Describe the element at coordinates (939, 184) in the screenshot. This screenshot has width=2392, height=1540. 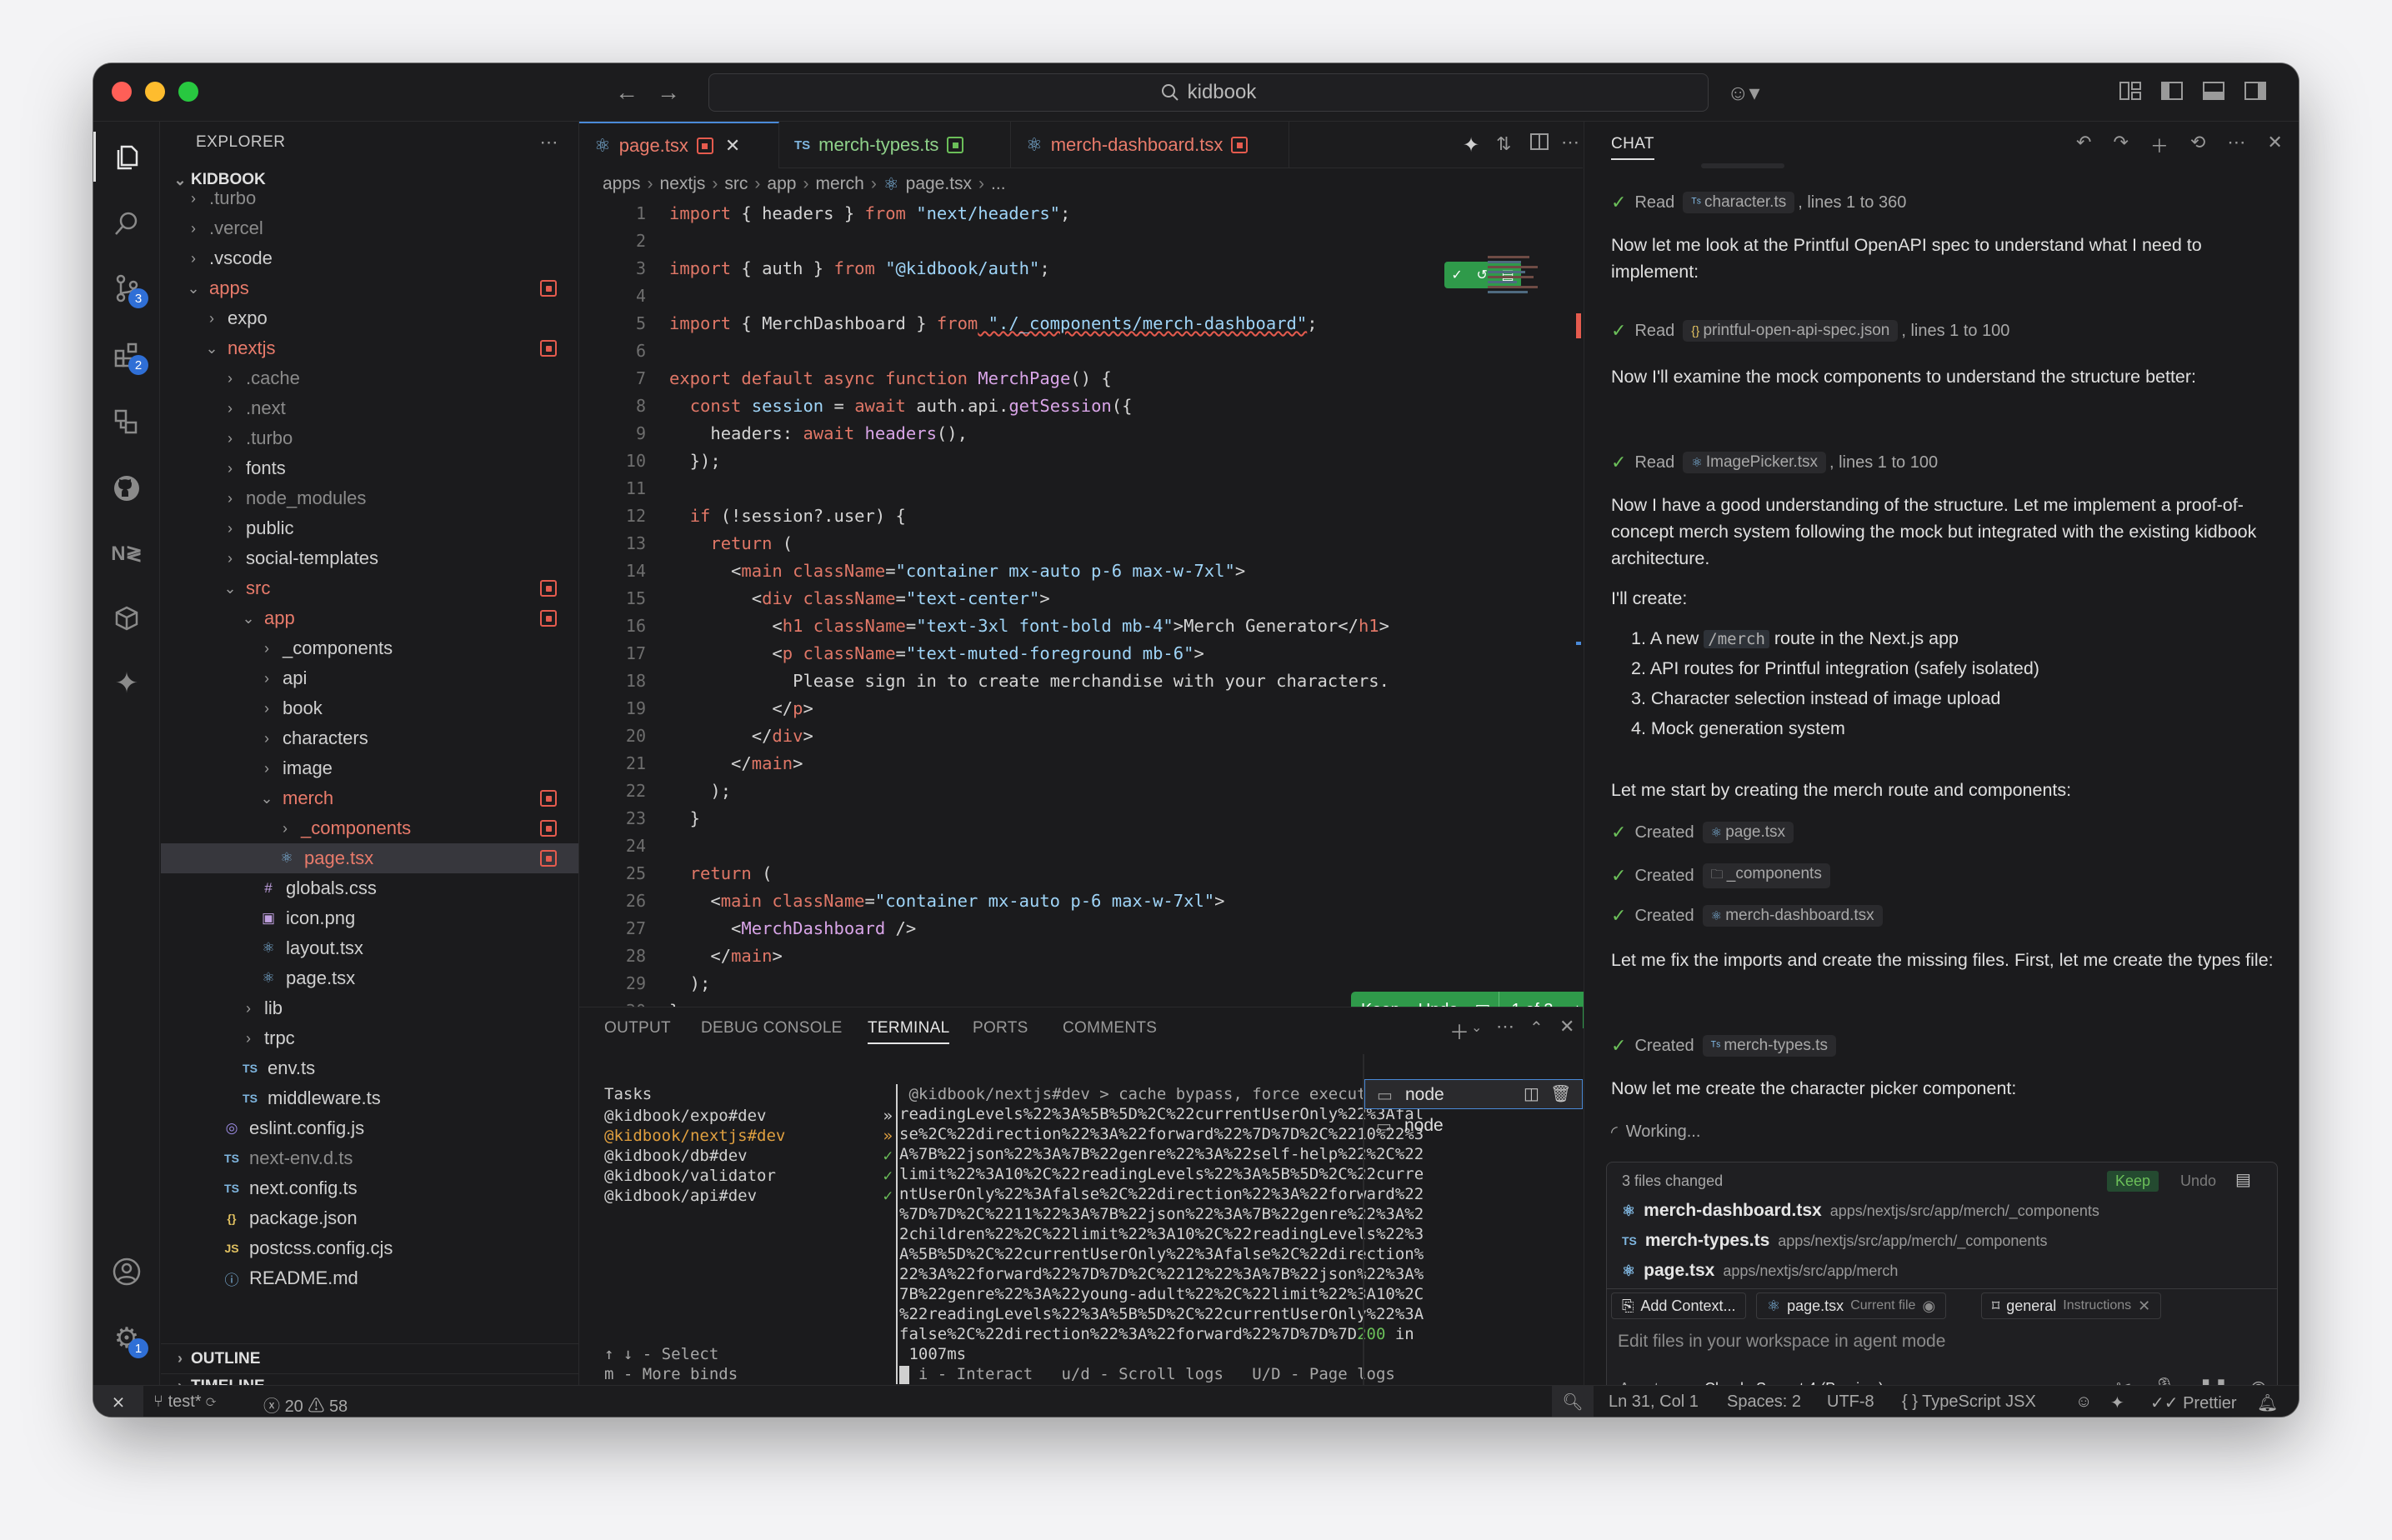
I see `breadcrumb-item: page.tsx` at that location.